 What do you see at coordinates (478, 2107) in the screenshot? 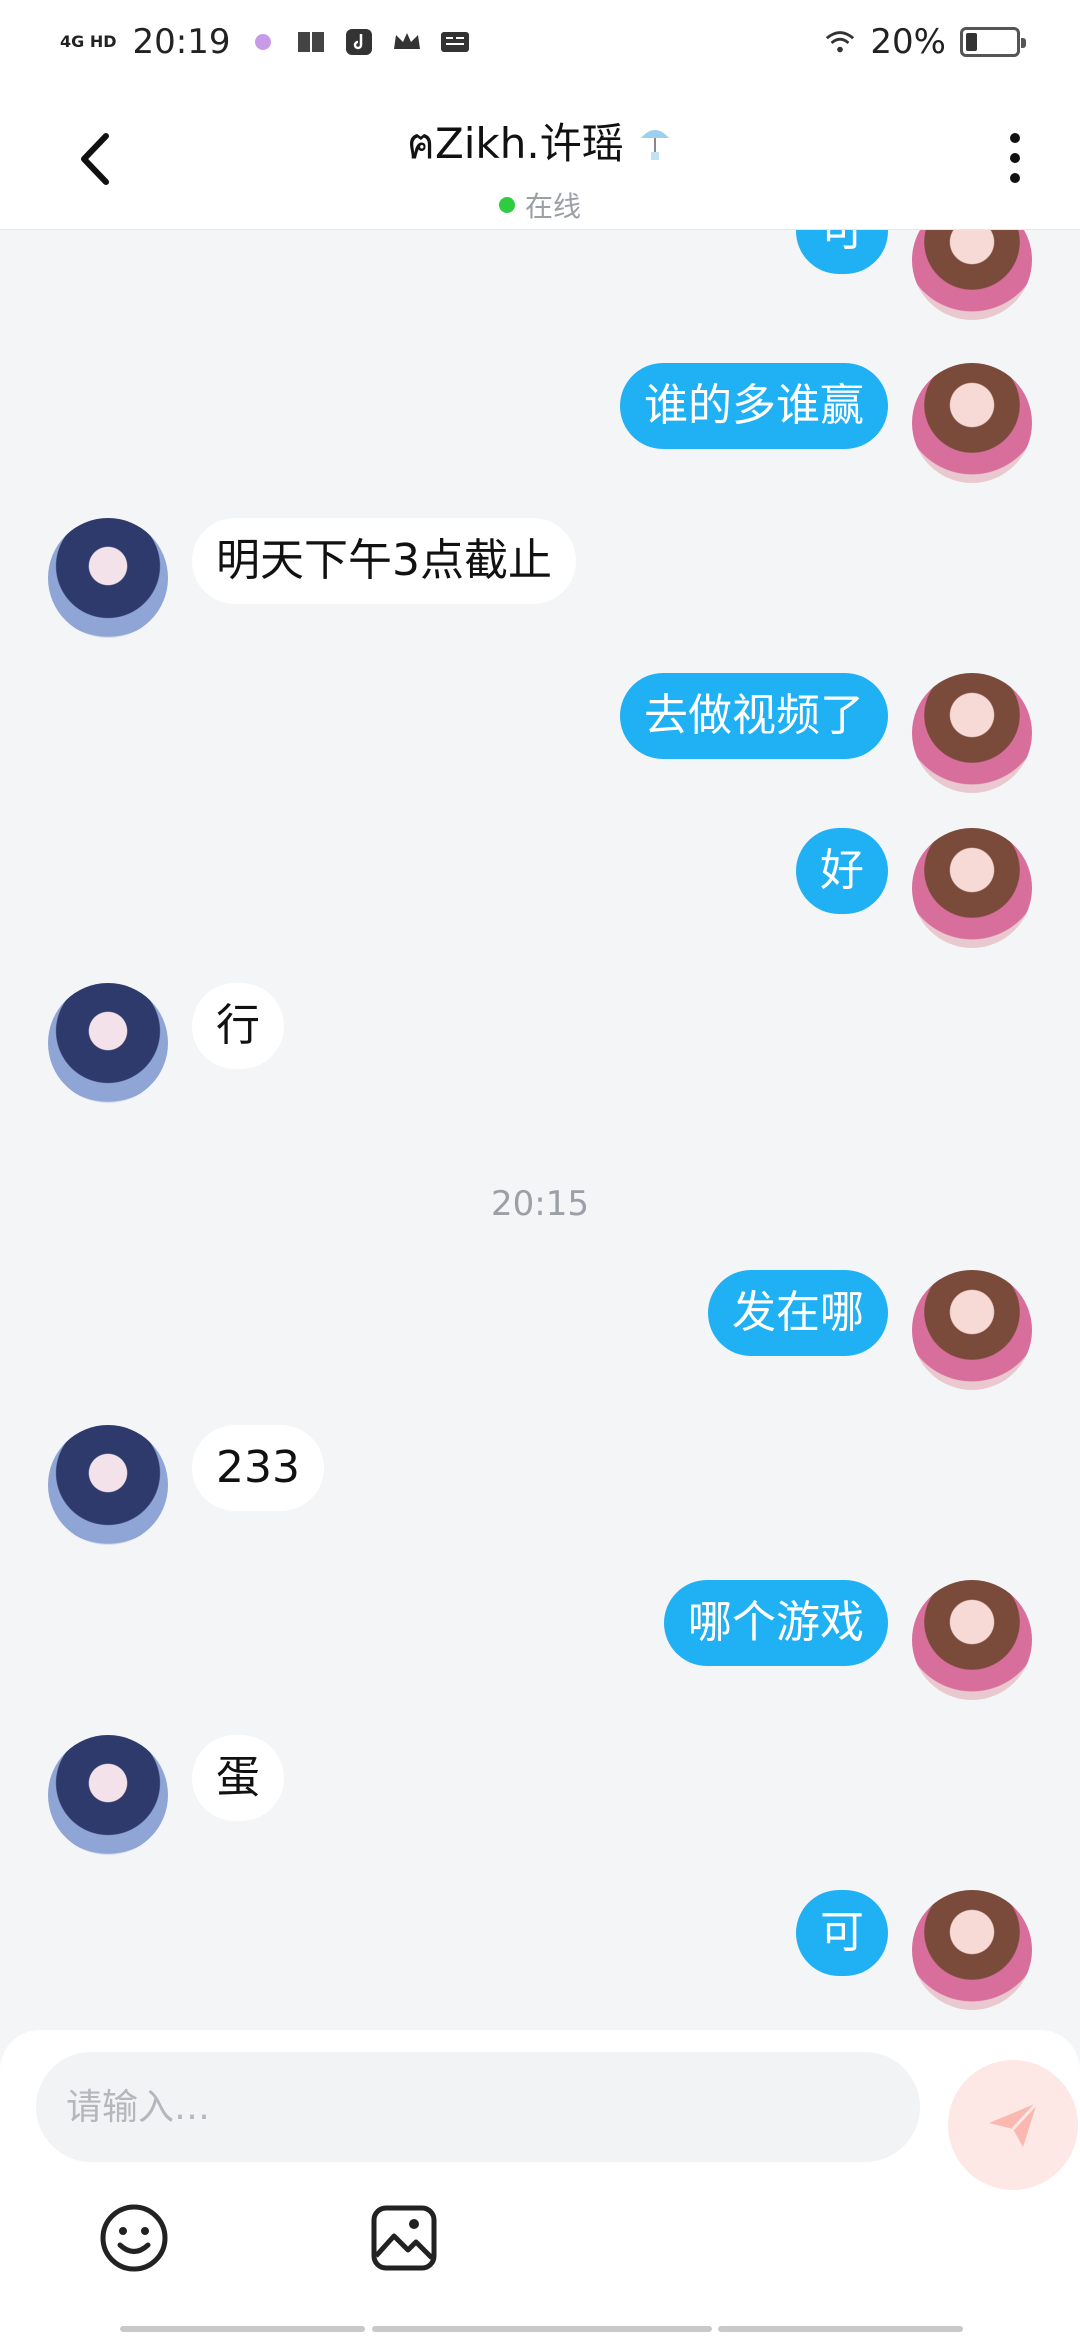
I see `message-input` at bounding box center [478, 2107].